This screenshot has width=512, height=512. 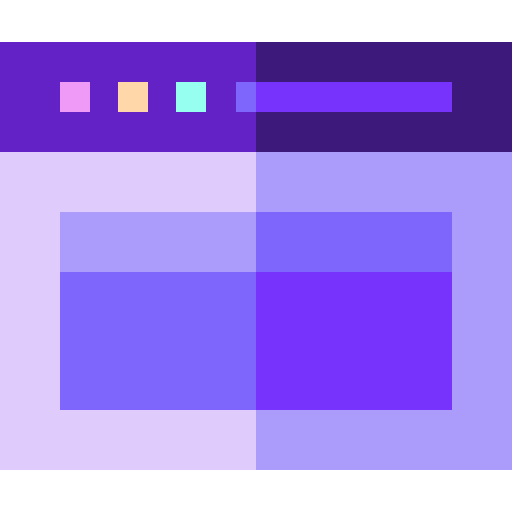 I want to click on content-panel, so click(x=158, y=341).